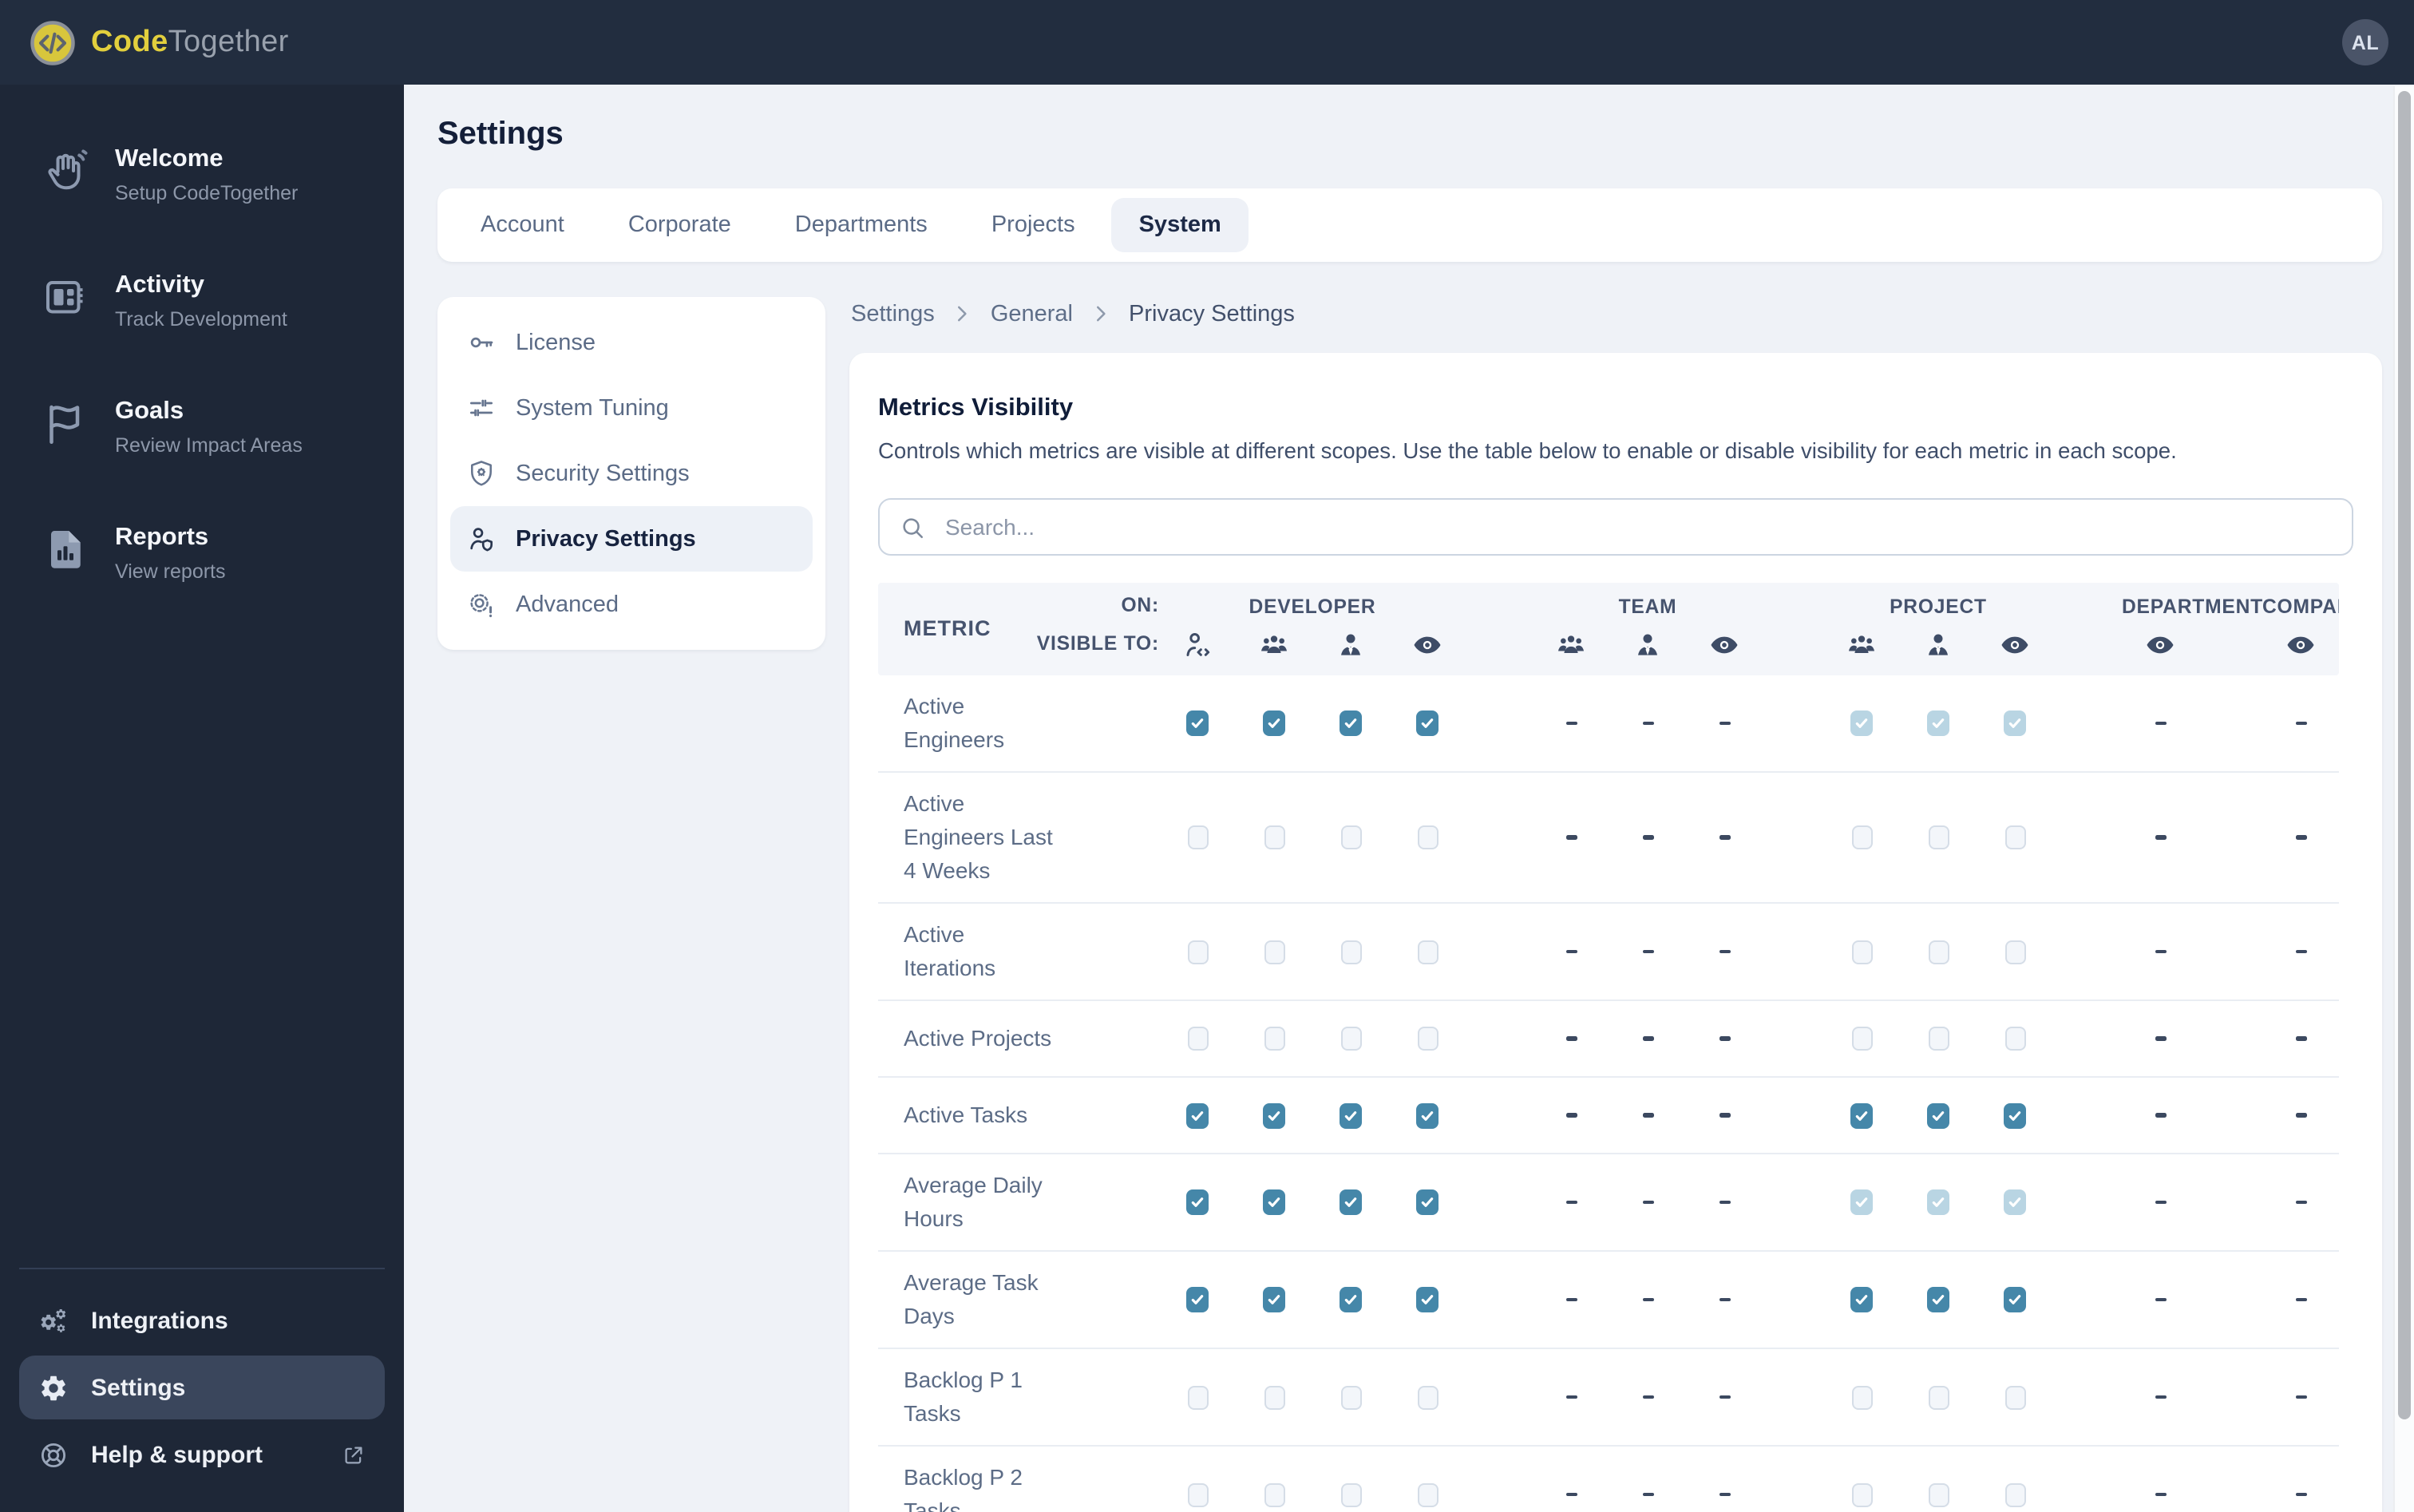 The height and width of the screenshot is (1512, 2414). What do you see at coordinates (522, 225) in the screenshot?
I see `tab-account: Account` at bounding box center [522, 225].